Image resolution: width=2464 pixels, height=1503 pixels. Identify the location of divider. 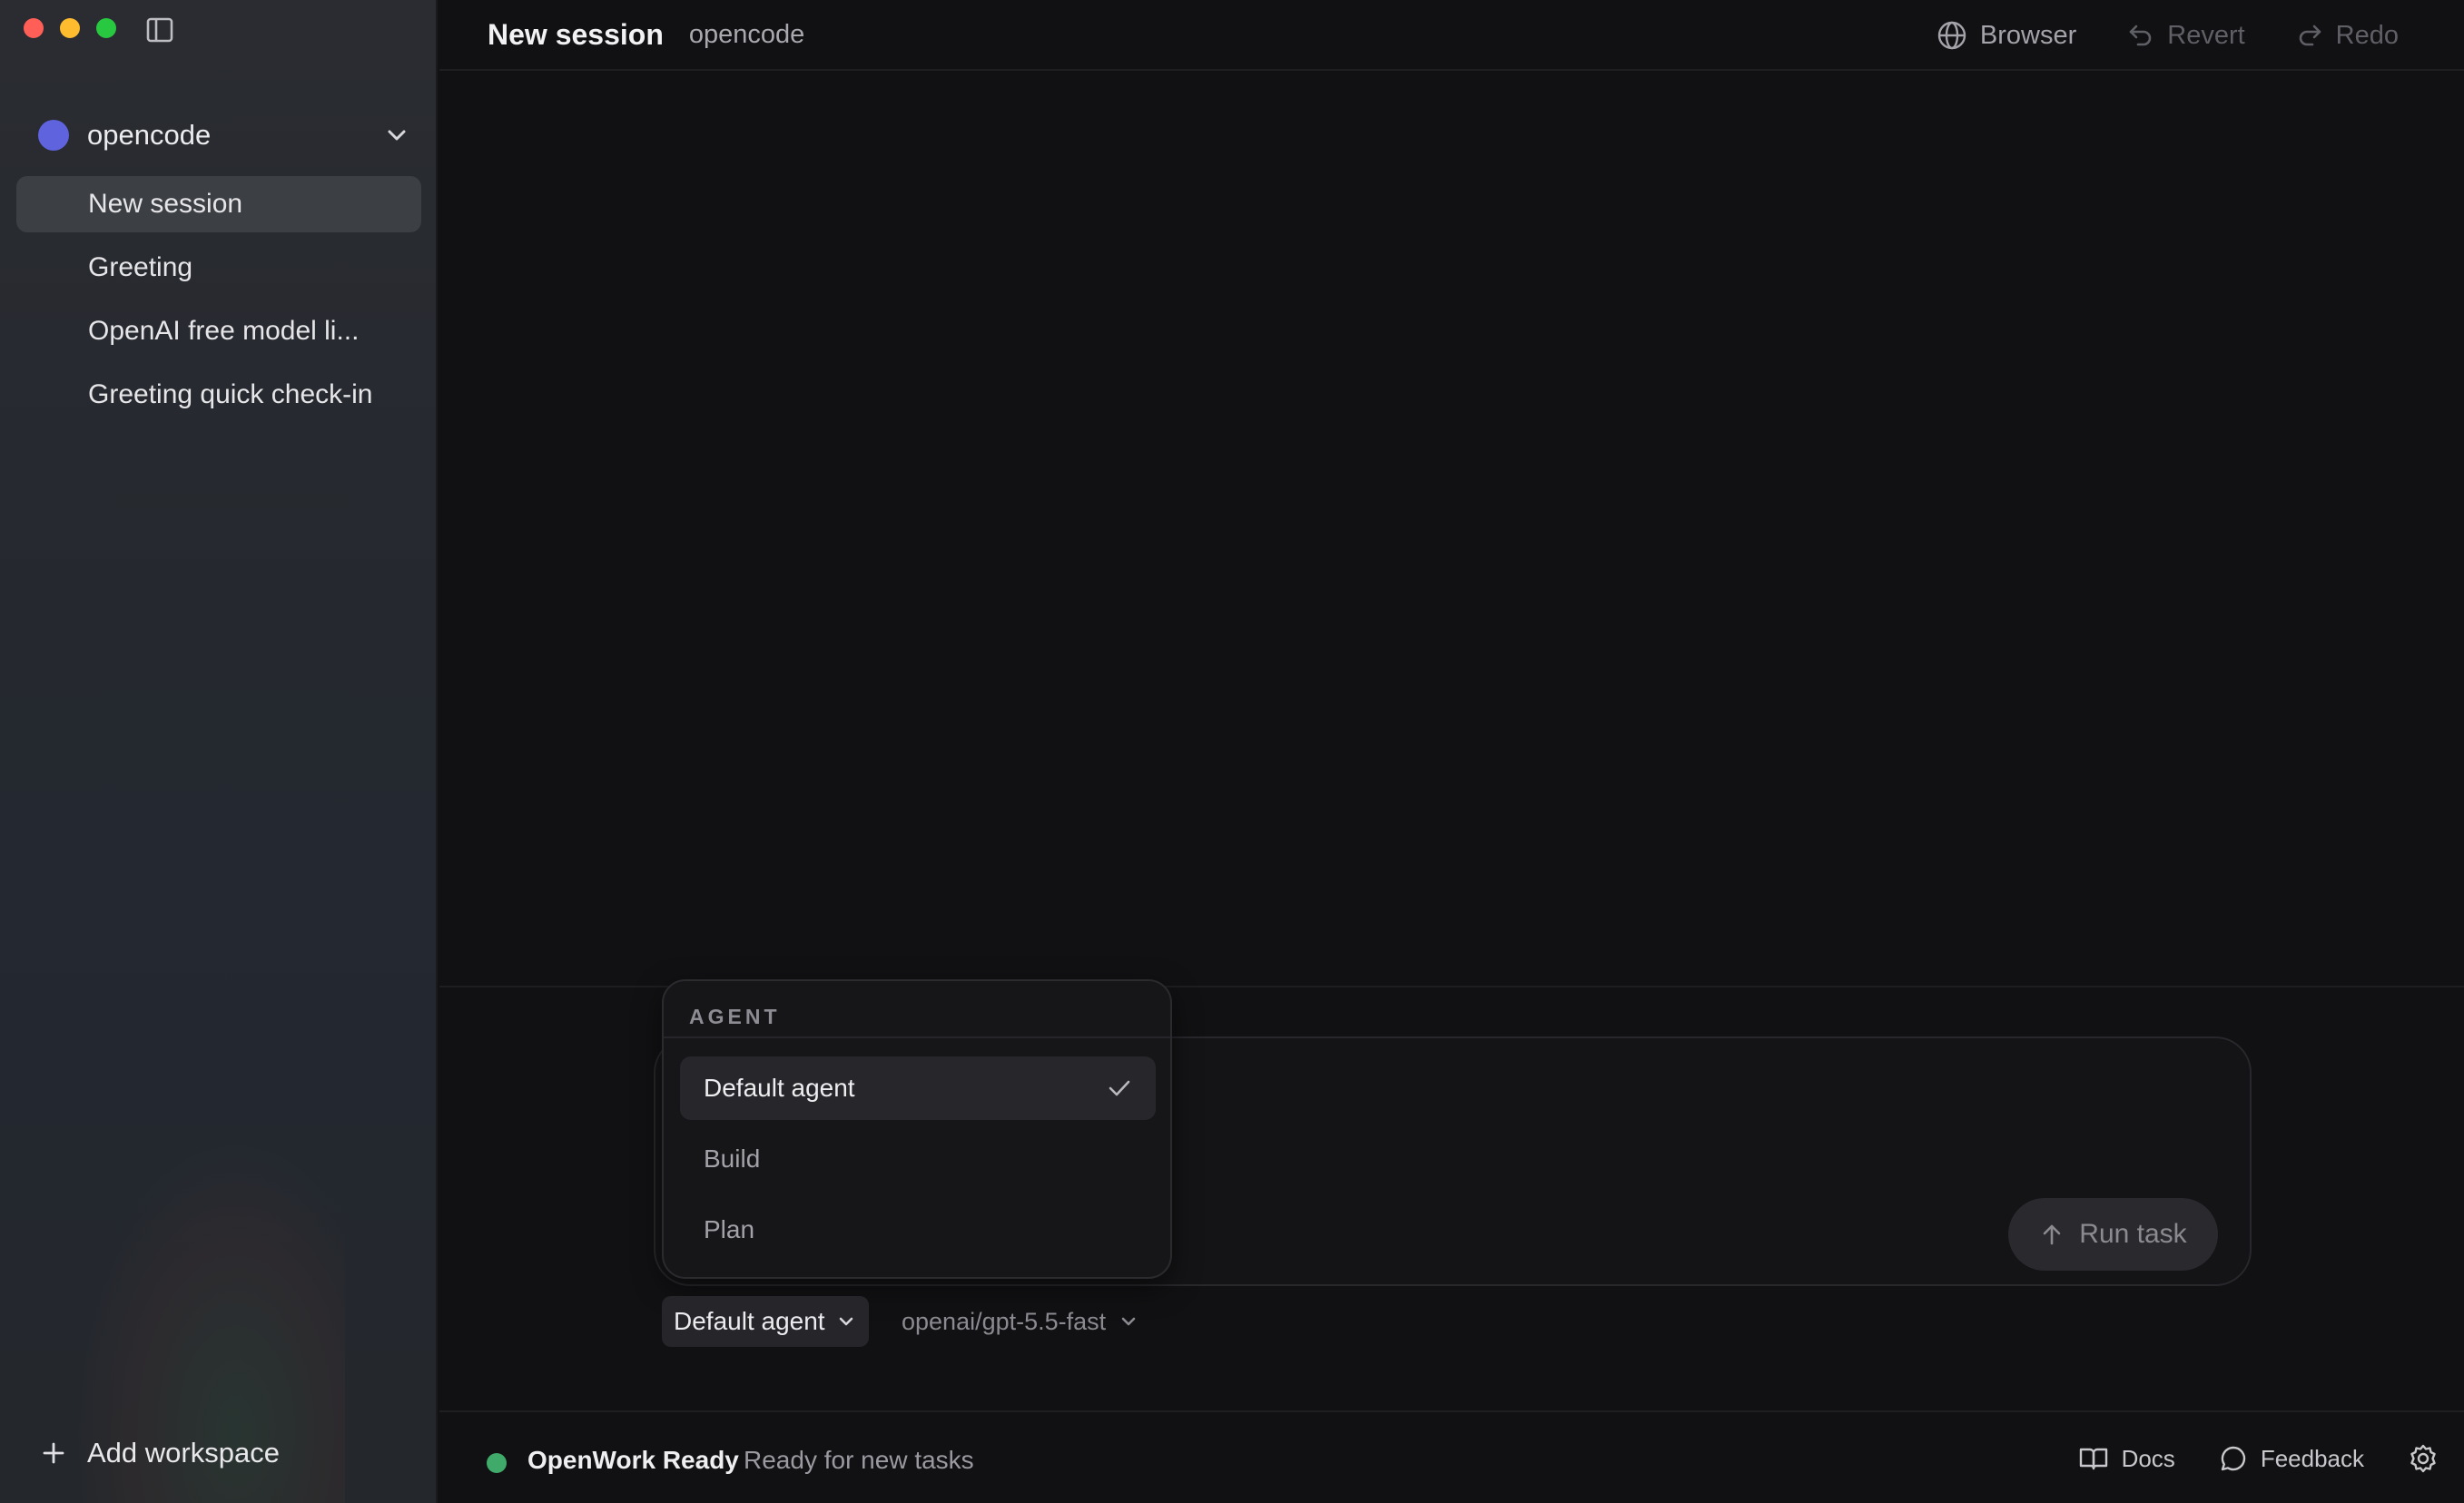
(917, 1037).